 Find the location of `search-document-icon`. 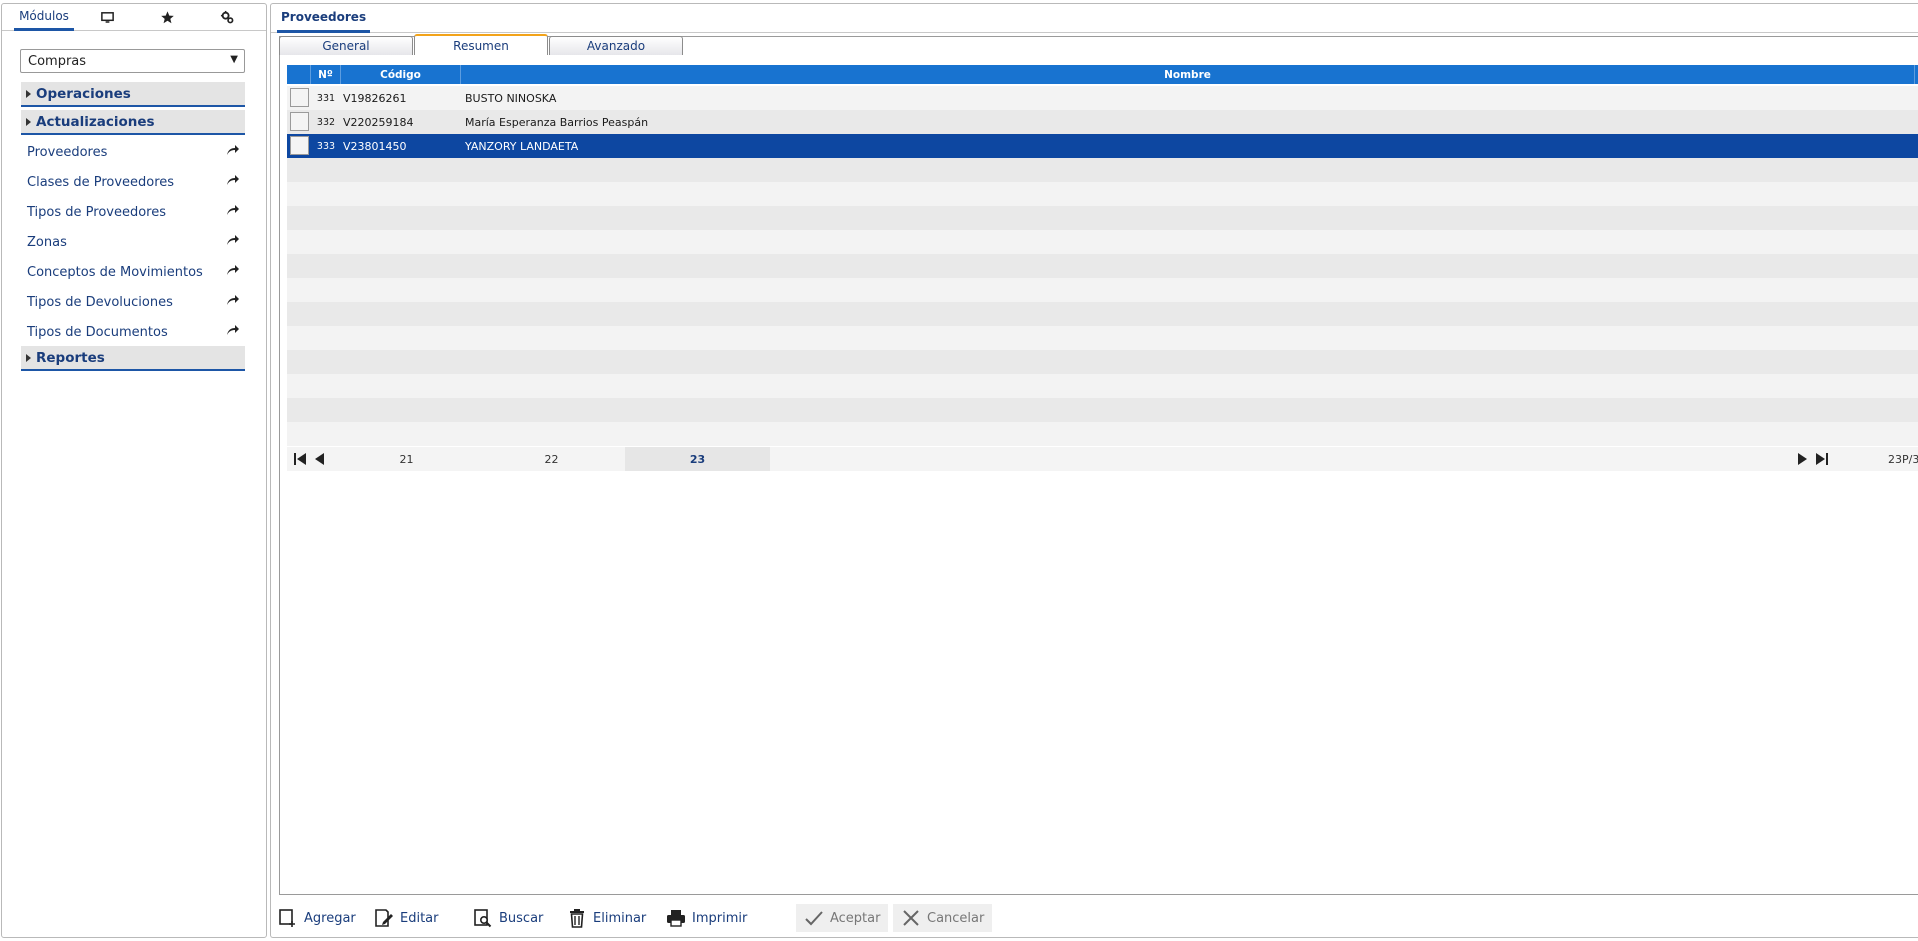

search-document-icon is located at coordinates (483, 918).